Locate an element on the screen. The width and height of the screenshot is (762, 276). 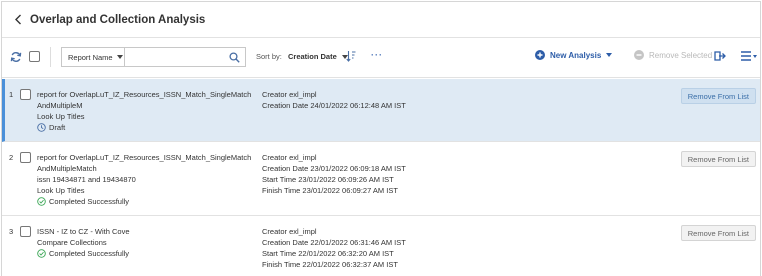
report-description: issn 19434871 and 19434870 is located at coordinates (86, 179).